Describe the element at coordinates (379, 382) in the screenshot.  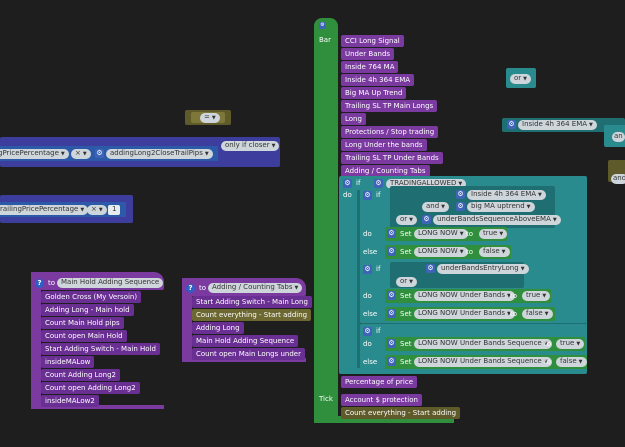
I see `call-percentage-of-price: Percentage of price` at that location.